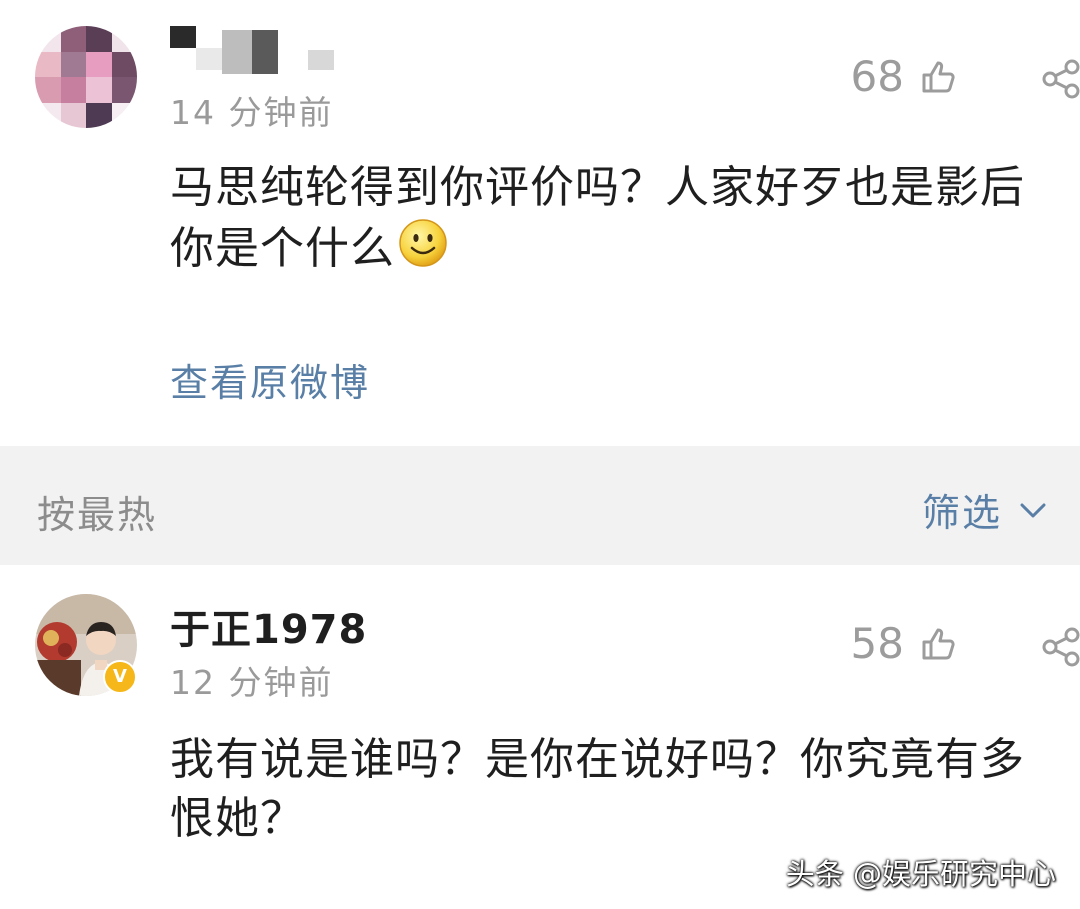  What do you see at coordinates (962, 513) in the screenshot?
I see `filter-label: 筛选` at bounding box center [962, 513].